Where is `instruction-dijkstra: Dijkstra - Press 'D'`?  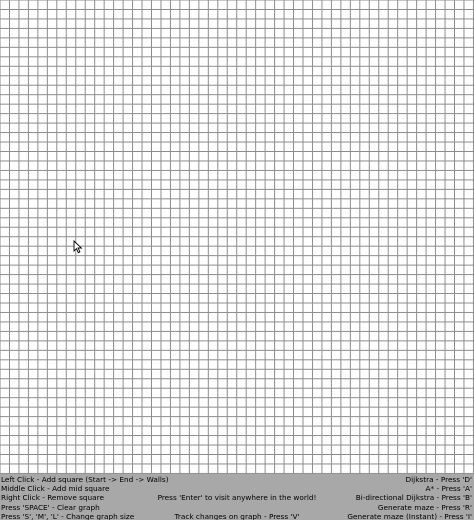 instruction-dijkstra: Dijkstra - Press 'D' is located at coordinates (438, 479).